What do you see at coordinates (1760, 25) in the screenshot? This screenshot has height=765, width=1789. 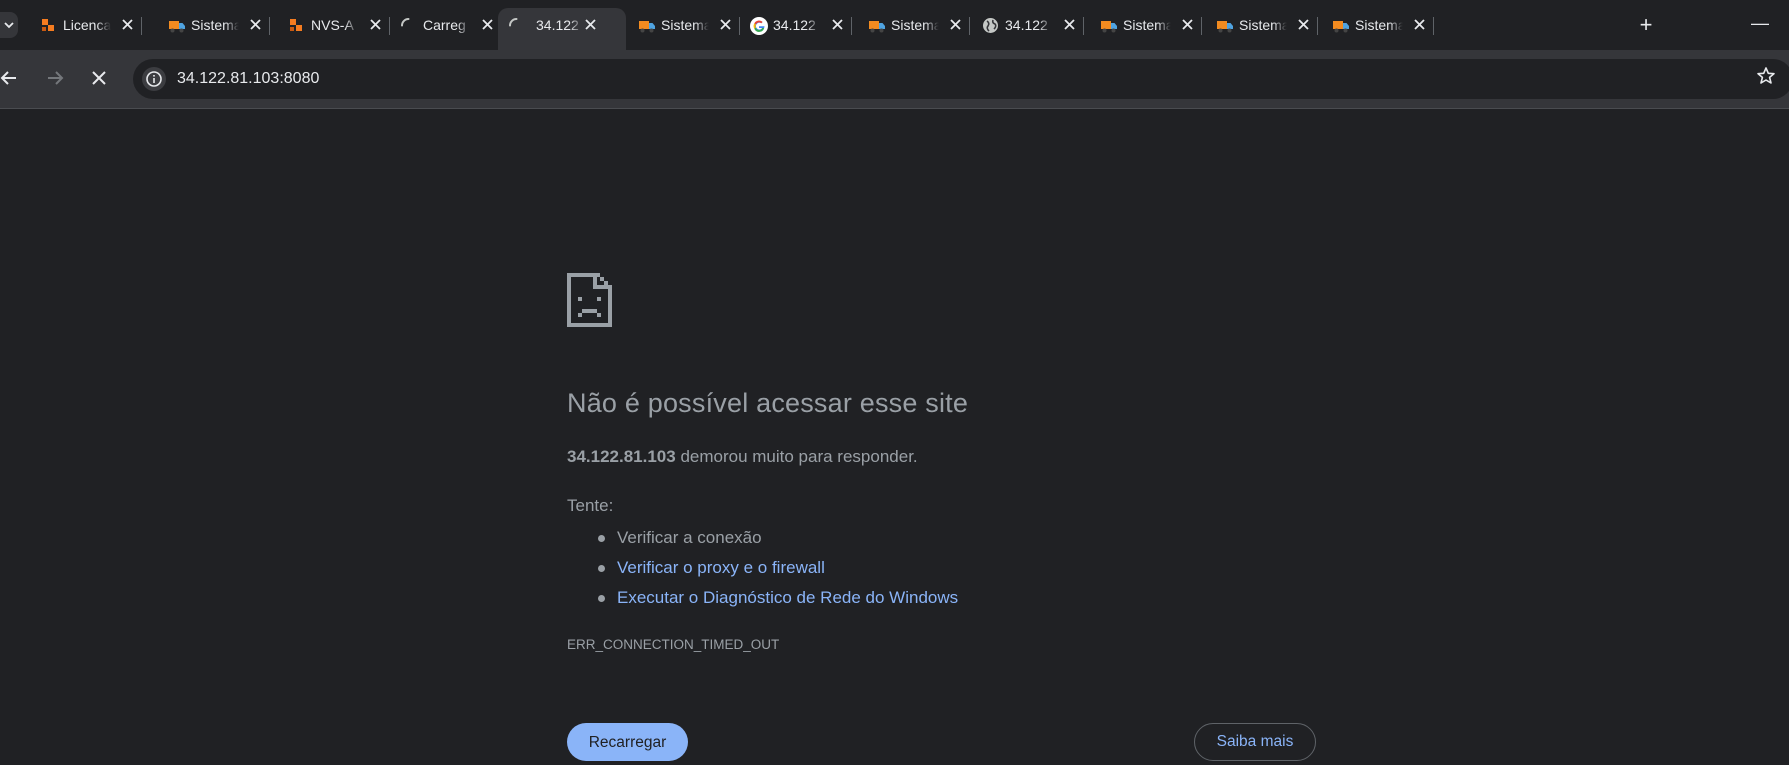 I see `minimize-window-icon: —` at bounding box center [1760, 25].